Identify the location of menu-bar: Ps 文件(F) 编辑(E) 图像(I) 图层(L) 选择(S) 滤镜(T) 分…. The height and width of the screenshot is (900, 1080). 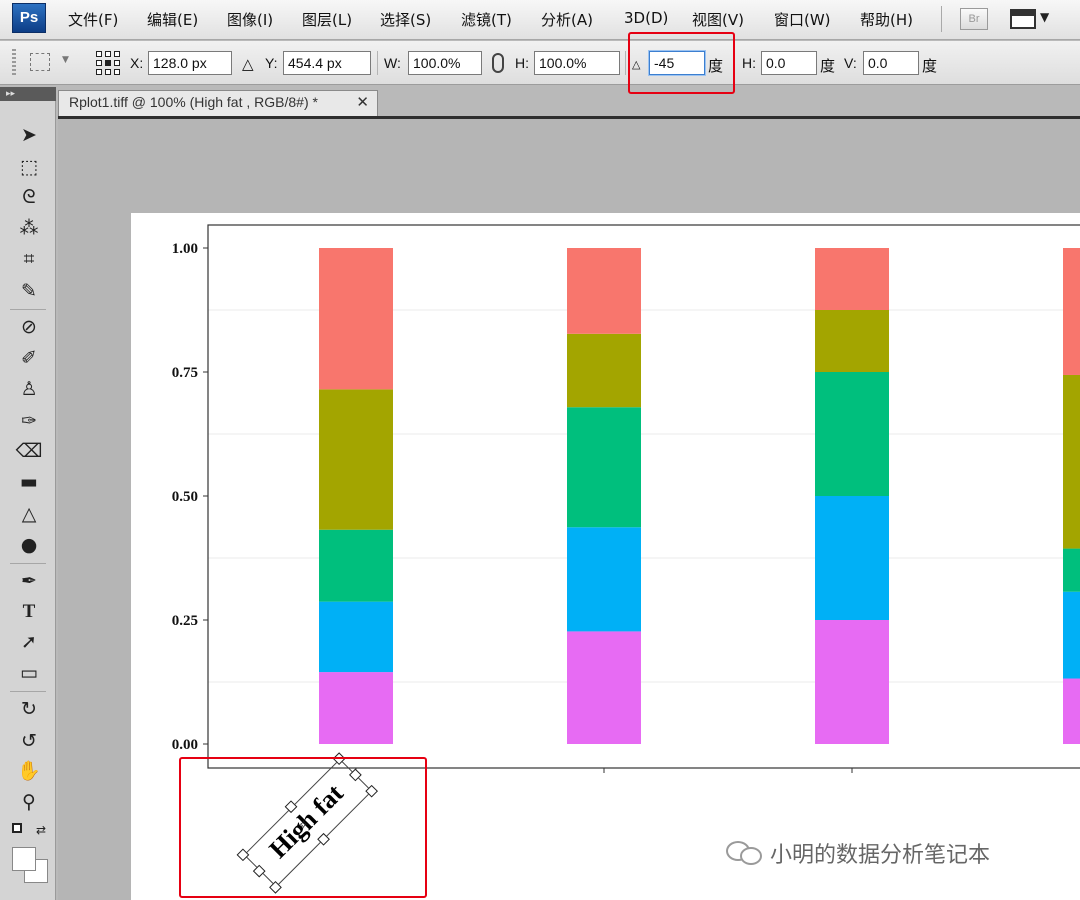
(540, 20).